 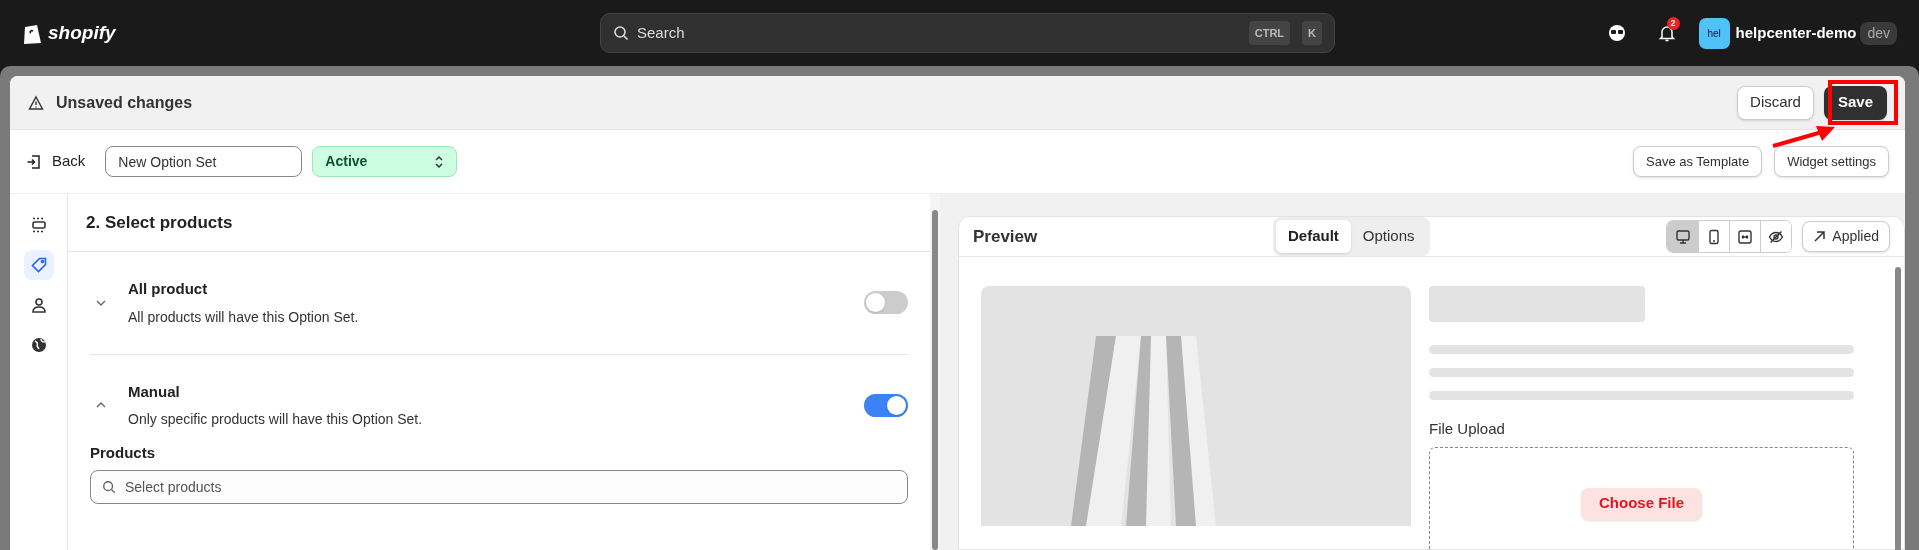 What do you see at coordinates (244, 317) in the screenshot?
I see `option-description: All products will have this Option Set.` at bounding box center [244, 317].